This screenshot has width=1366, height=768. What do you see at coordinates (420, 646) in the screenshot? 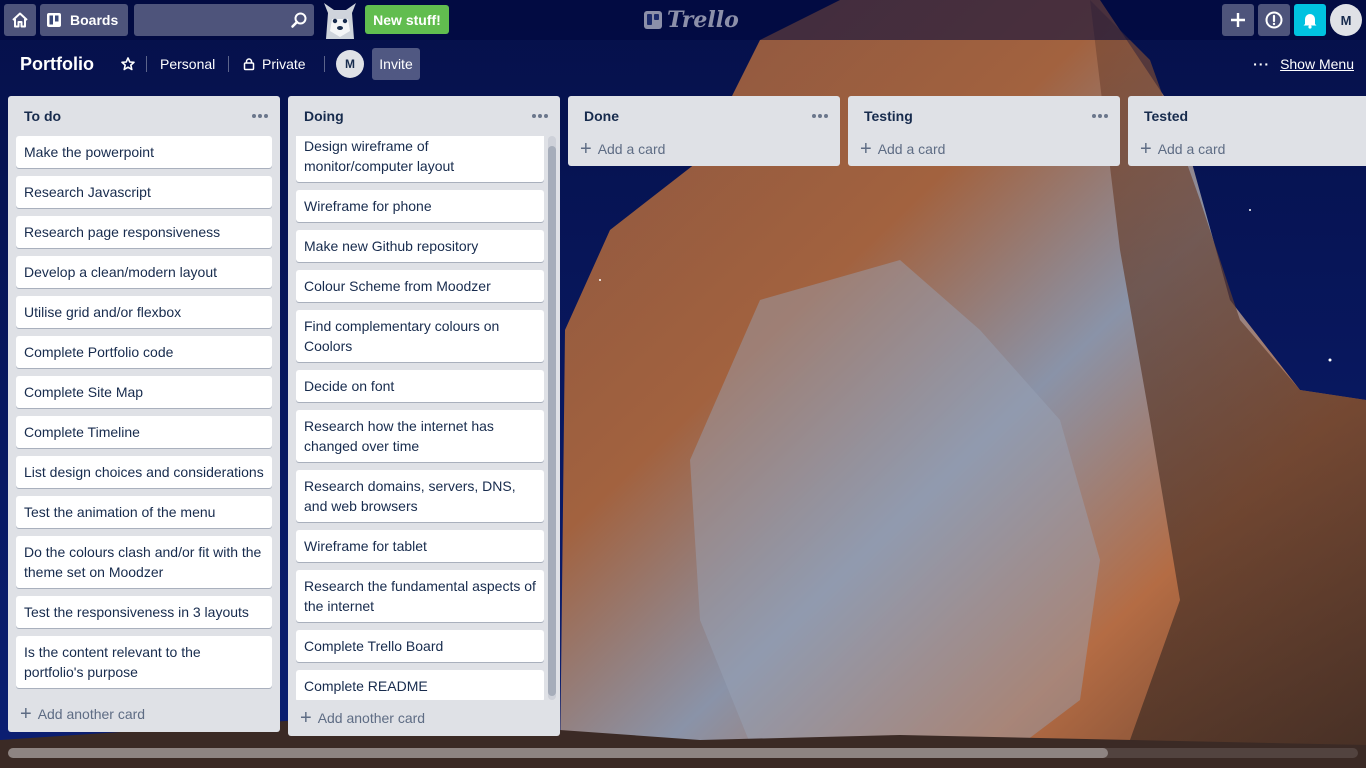
I see `card: Complete Trello Board` at bounding box center [420, 646].